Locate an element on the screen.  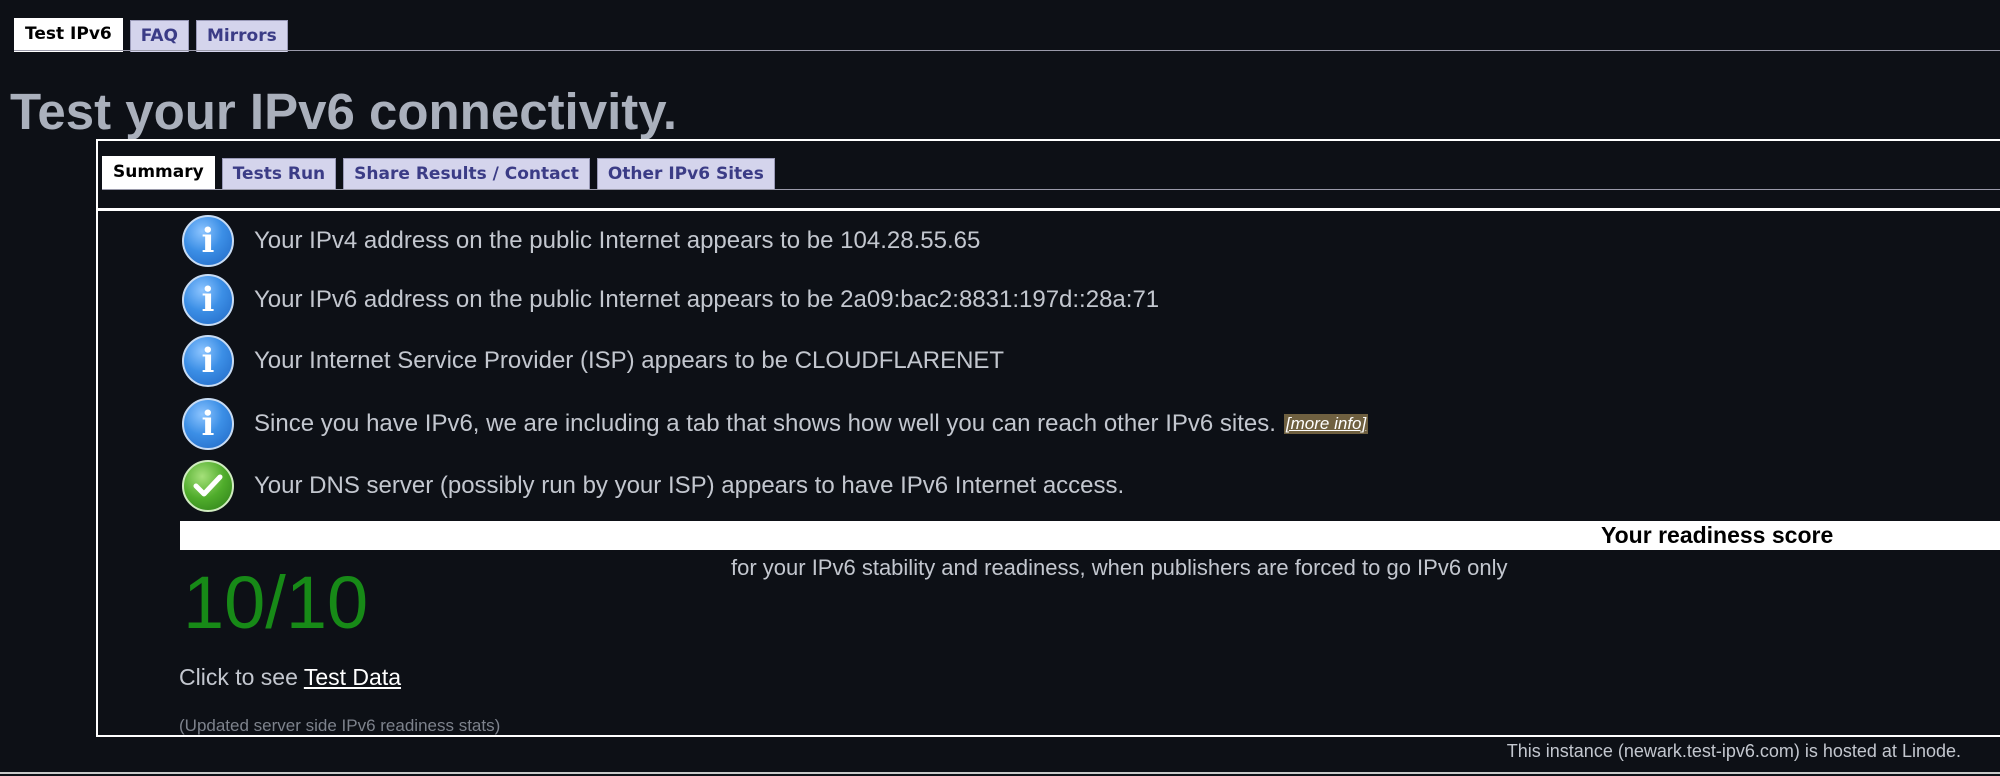
top-tab-bar: Test IPv6 FAQ Mirrors is located at coordinates (154, 35).